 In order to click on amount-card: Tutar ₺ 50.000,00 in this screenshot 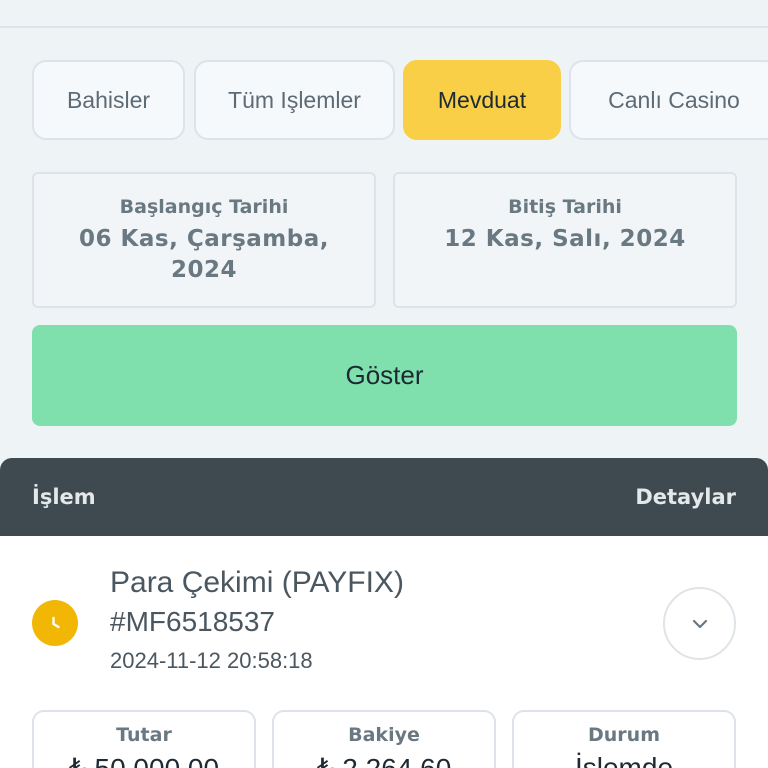, I will do `click(144, 739)`.